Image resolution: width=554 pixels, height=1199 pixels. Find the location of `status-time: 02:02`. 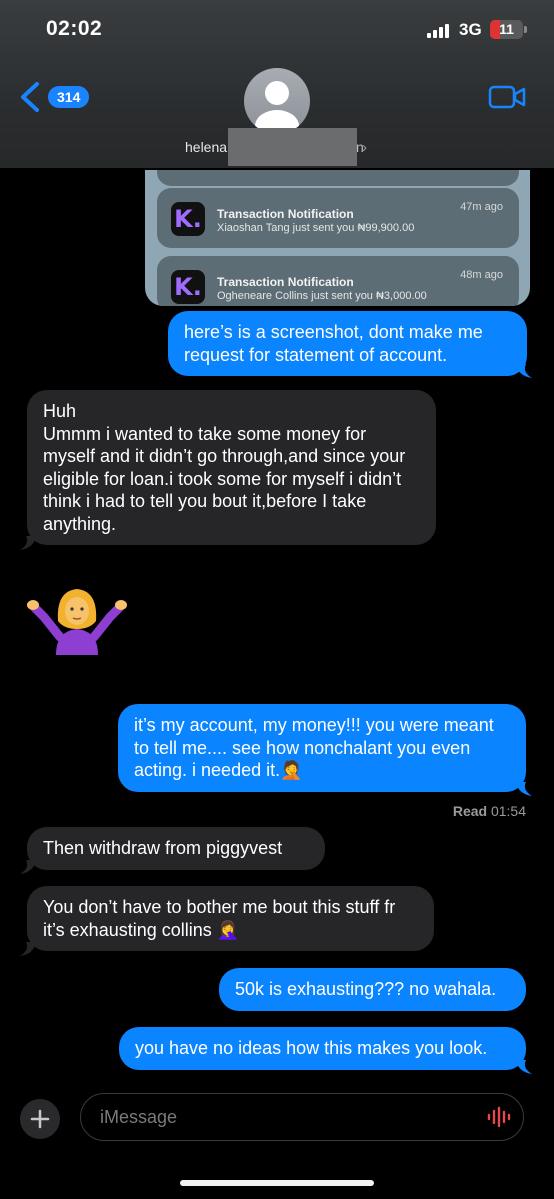

status-time: 02:02 is located at coordinates (74, 28).